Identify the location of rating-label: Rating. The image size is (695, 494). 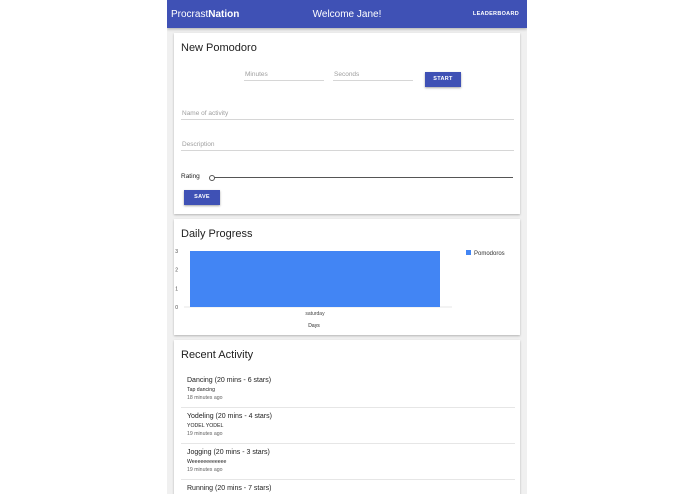
(190, 176).